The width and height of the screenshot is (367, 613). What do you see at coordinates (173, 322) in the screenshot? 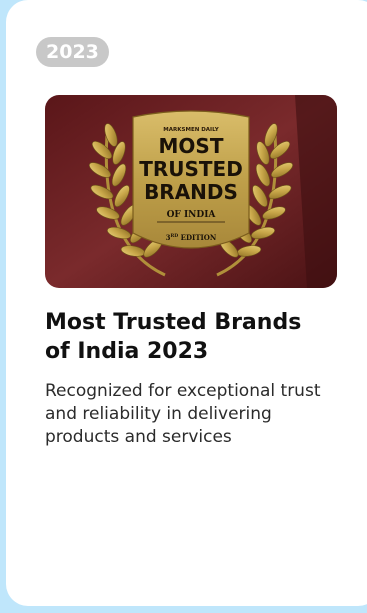
I see `card-title-line1: Most Trusted Brands` at bounding box center [173, 322].